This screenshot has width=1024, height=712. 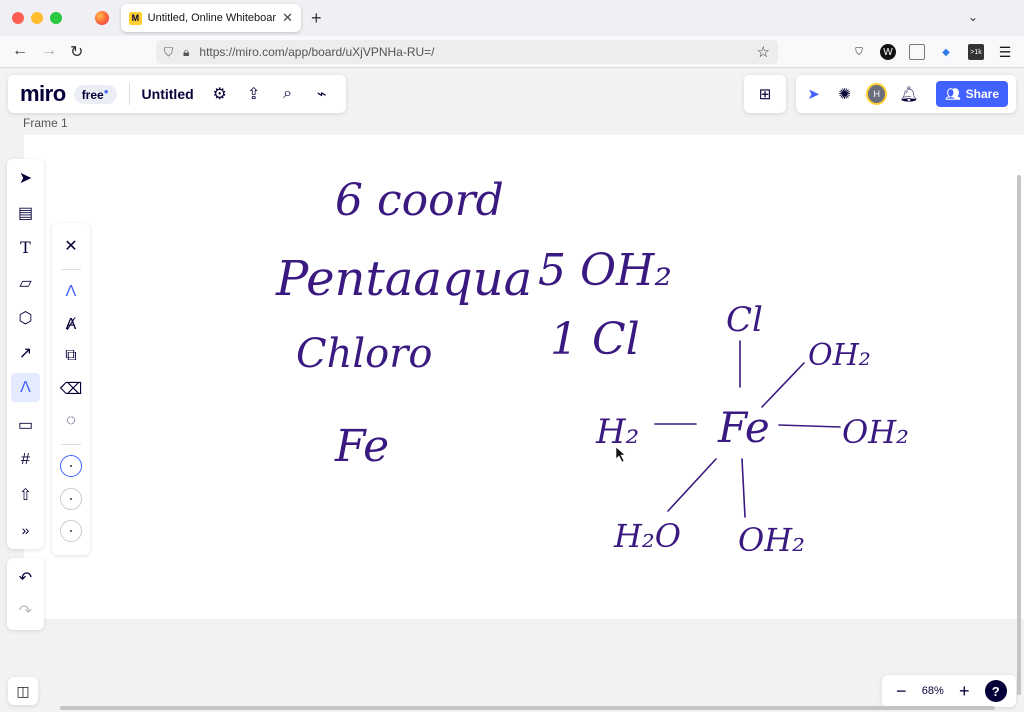 I want to click on board-header-panel: miro free● Untitled ⚙ ⇪ ⌕ ⌁, so click(x=177, y=94).